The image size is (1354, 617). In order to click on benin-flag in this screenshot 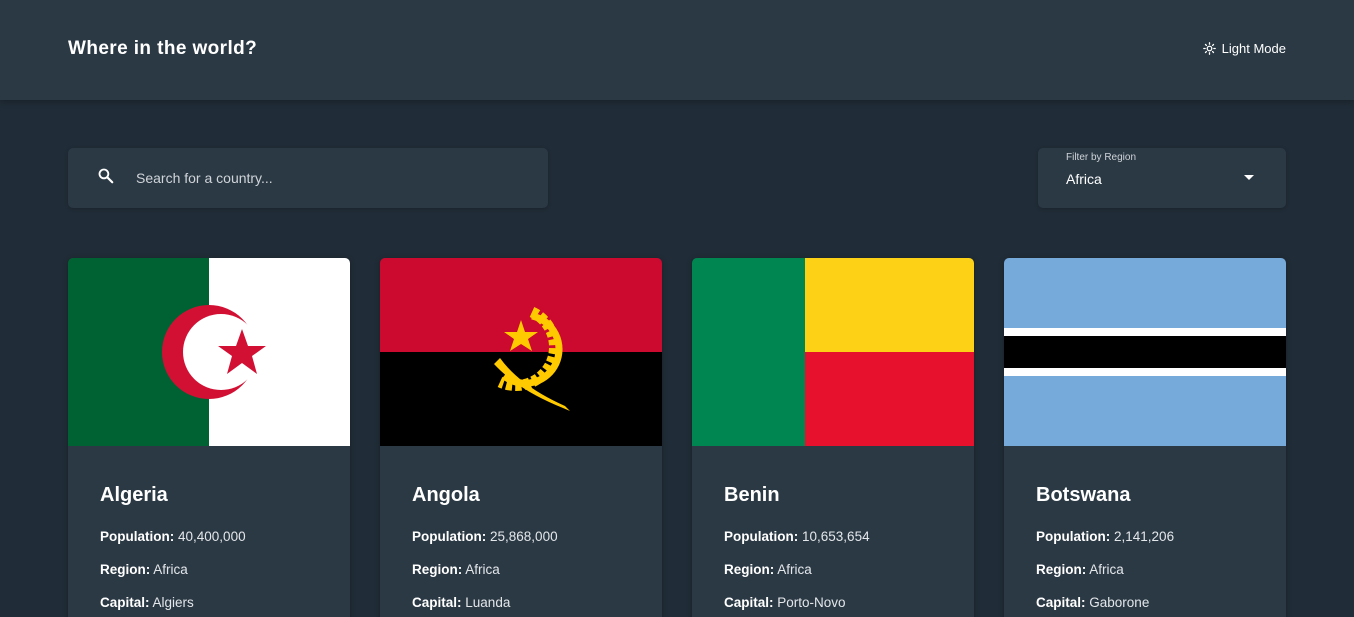, I will do `click(833, 352)`.